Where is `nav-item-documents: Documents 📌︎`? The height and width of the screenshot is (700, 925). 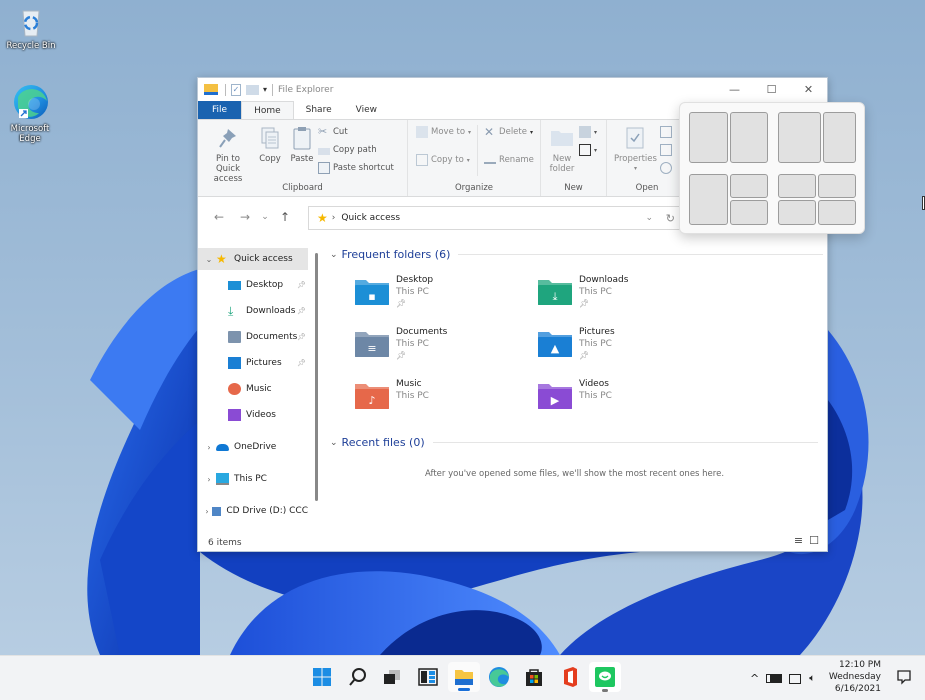 nav-item-documents: Documents 📌︎ is located at coordinates (253, 337).